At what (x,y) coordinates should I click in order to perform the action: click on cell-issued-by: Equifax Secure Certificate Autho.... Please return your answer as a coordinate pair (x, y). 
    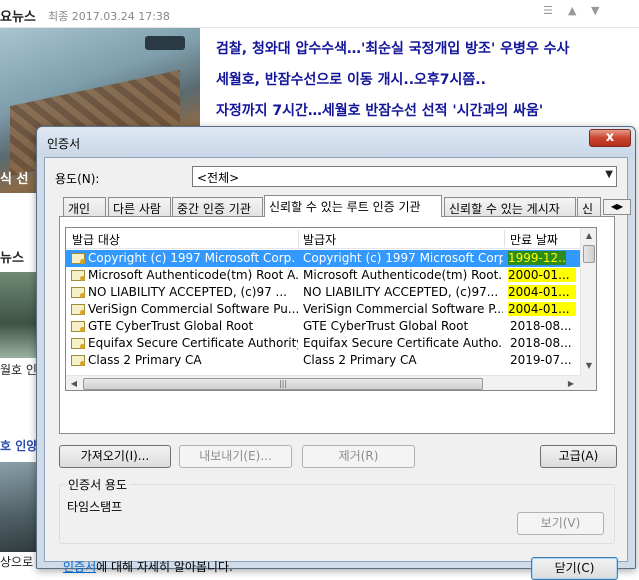
    Looking at the image, I should click on (403, 343).